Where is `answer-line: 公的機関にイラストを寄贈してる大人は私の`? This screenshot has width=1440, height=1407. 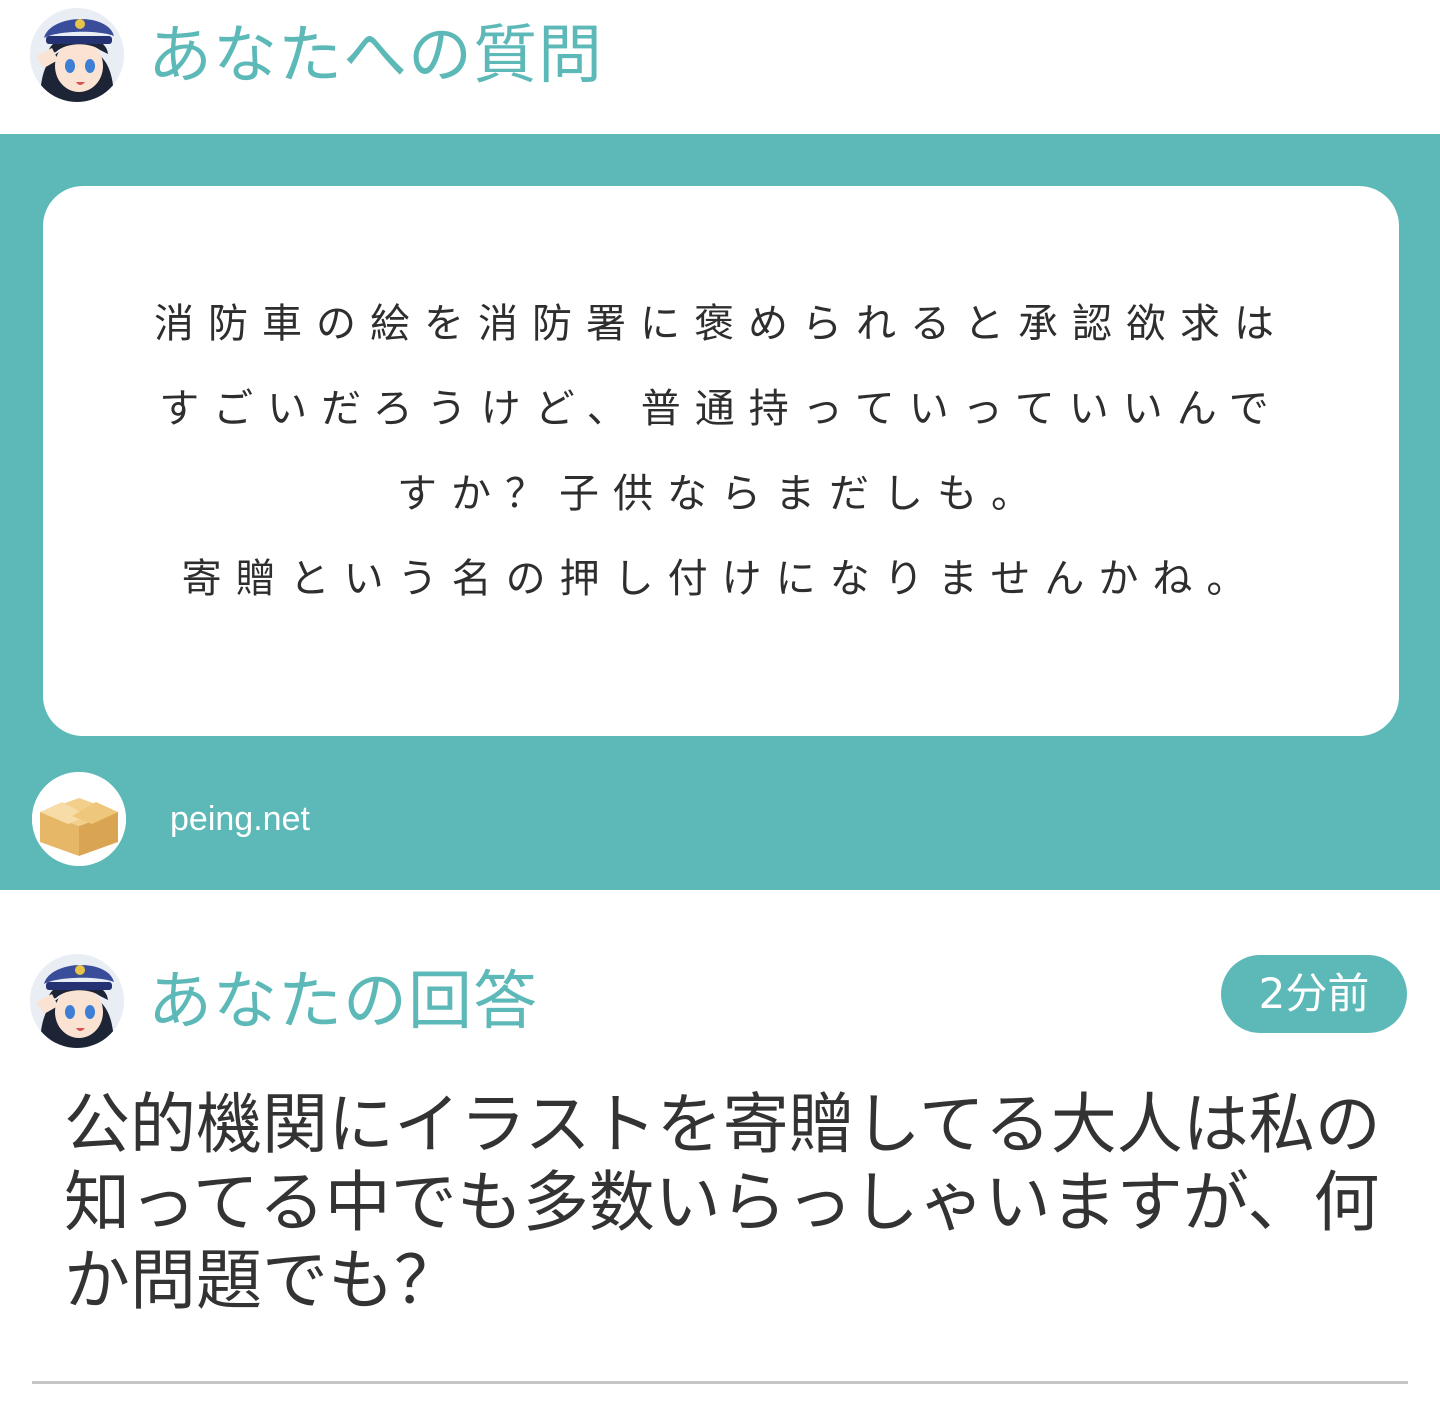
answer-line: 公的機関にイラストを寄贈してる大人は私の is located at coordinates (722, 1124).